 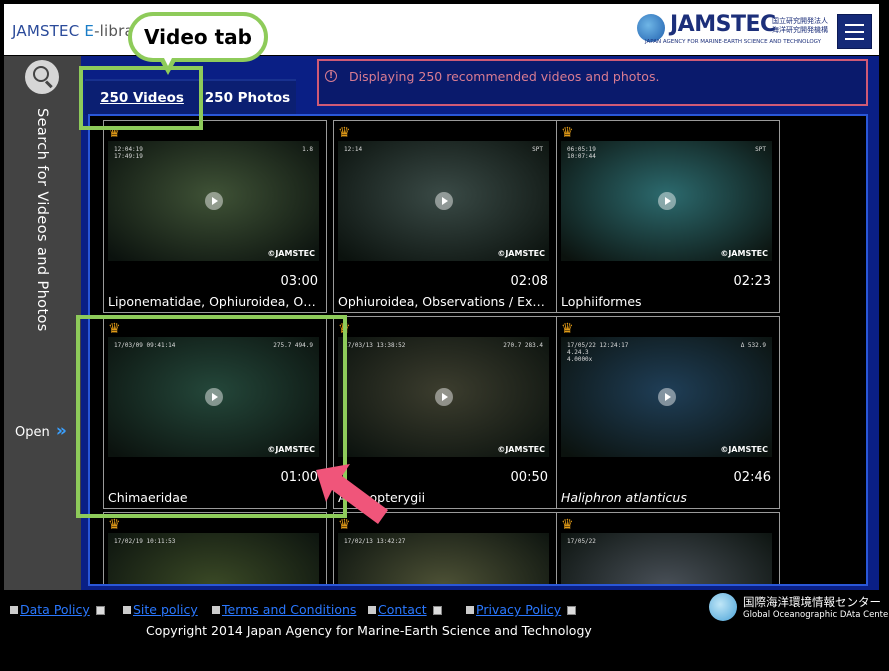 I want to click on double-chevron-right-icon: », so click(x=61, y=431).